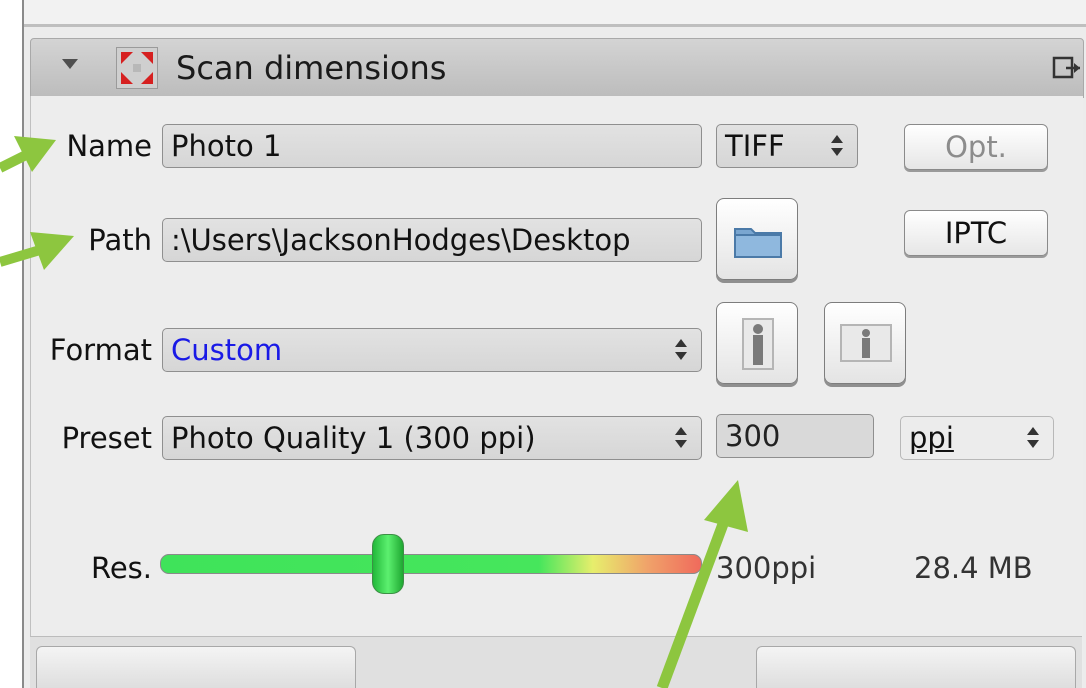 The image size is (1086, 688). I want to click on portrait-orientation-button, so click(757, 343).